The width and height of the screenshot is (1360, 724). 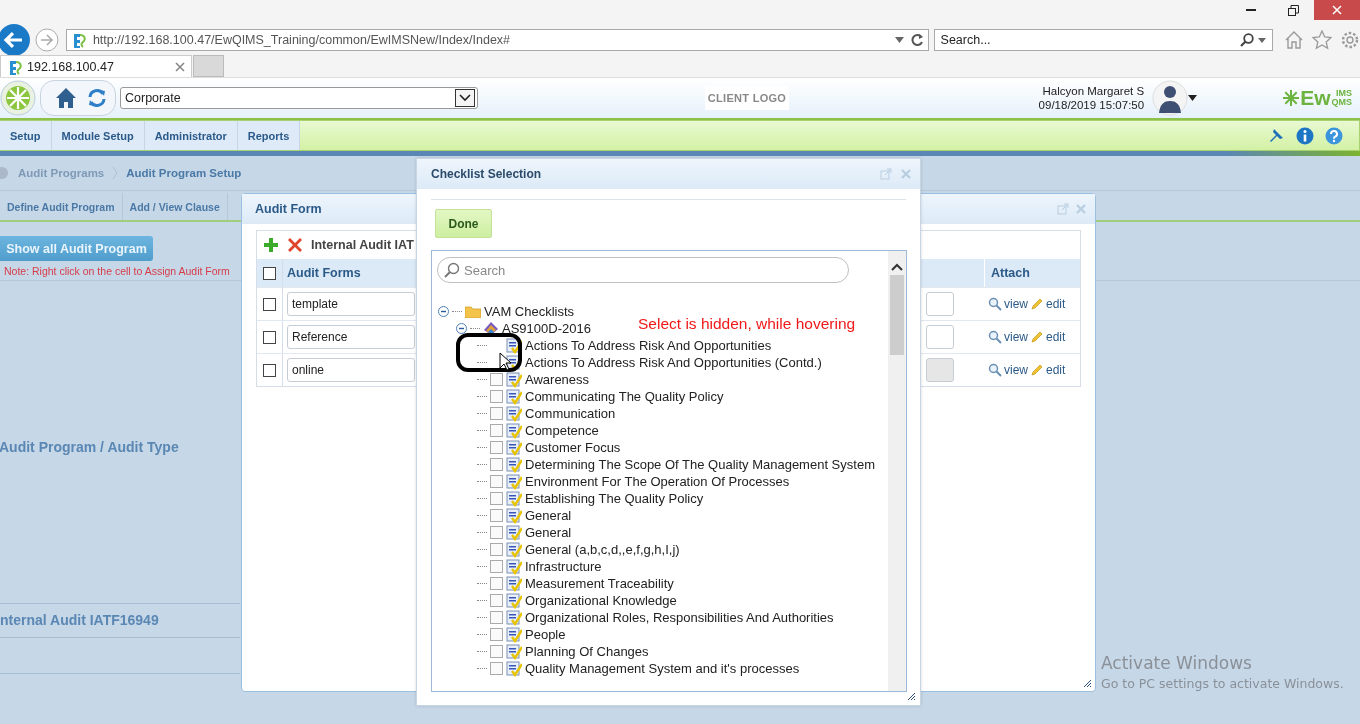 I want to click on scroll-up-icon, so click(x=897, y=267).